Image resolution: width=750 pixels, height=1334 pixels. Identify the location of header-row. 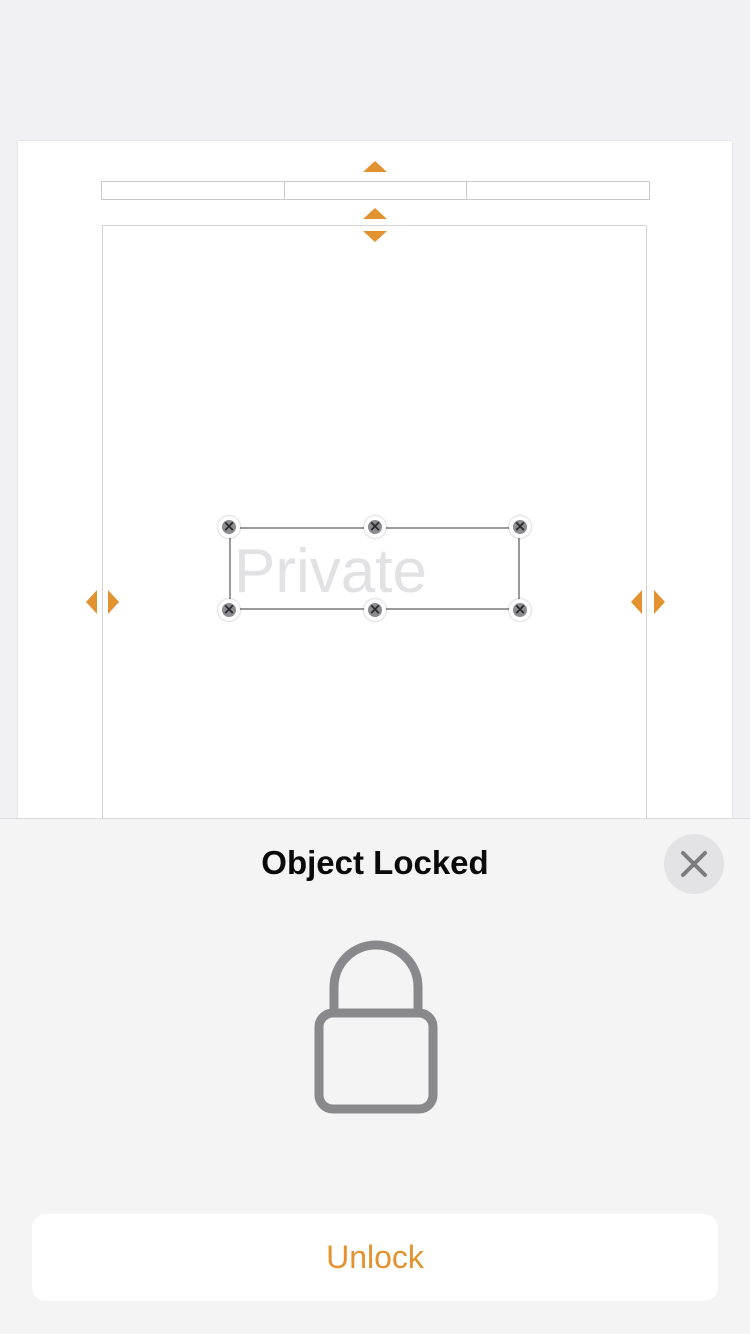
(375, 190).